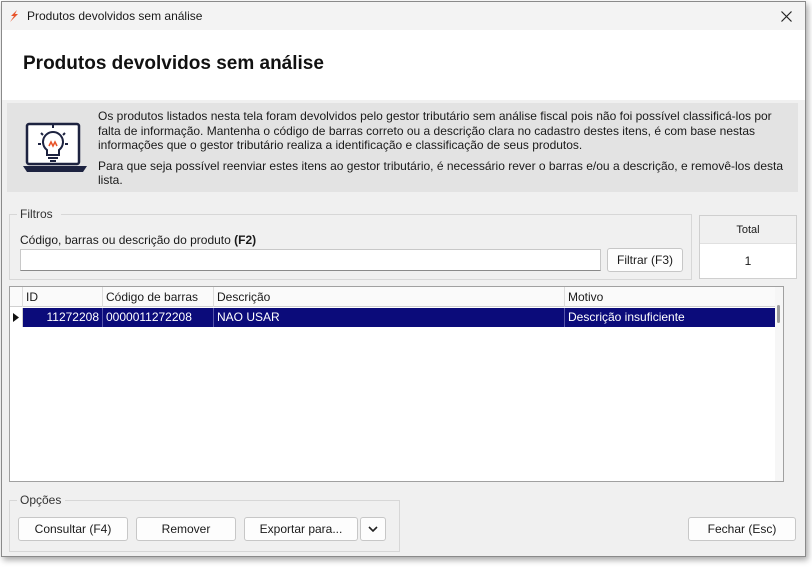 The height and width of the screenshot is (567, 812). What do you see at coordinates (778, 314) in the screenshot?
I see `scrollbar-thumb` at bounding box center [778, 314].